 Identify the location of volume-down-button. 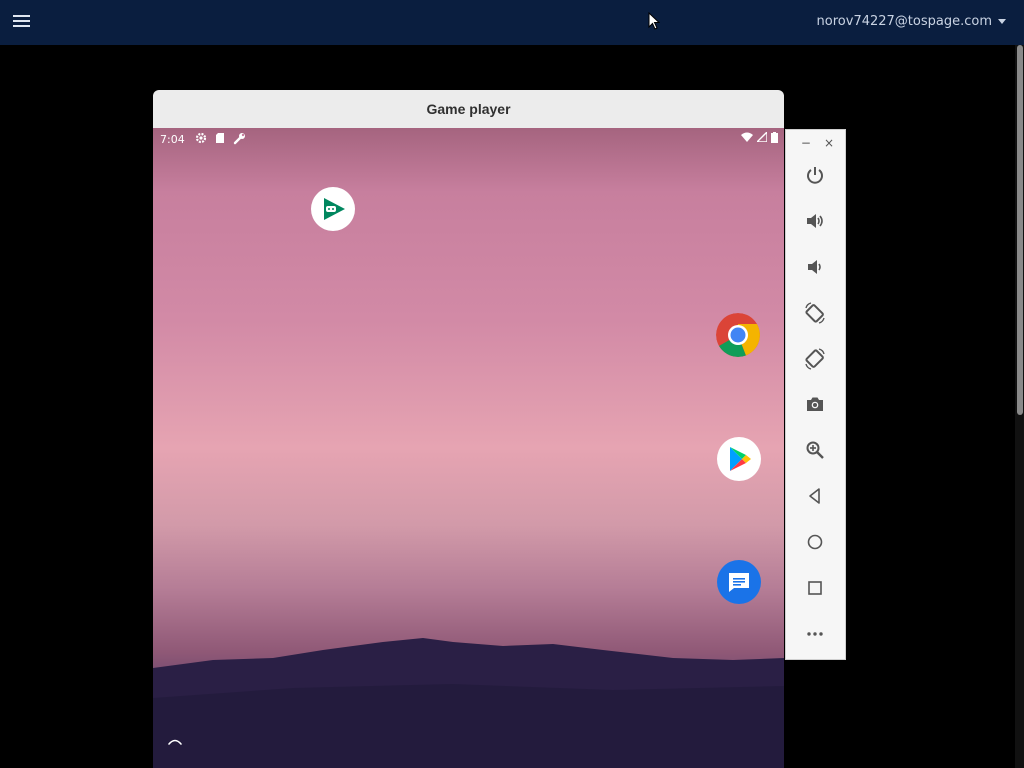
(815, 267).